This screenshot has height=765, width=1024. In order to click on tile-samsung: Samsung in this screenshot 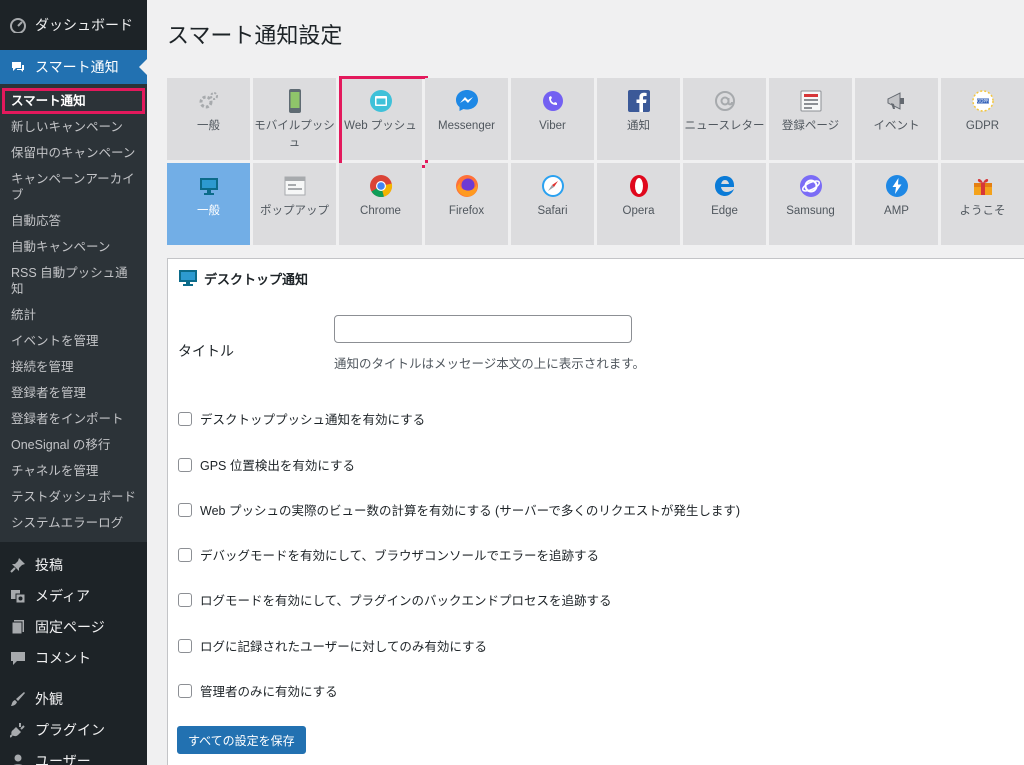, I will do `click(810, 204)`.